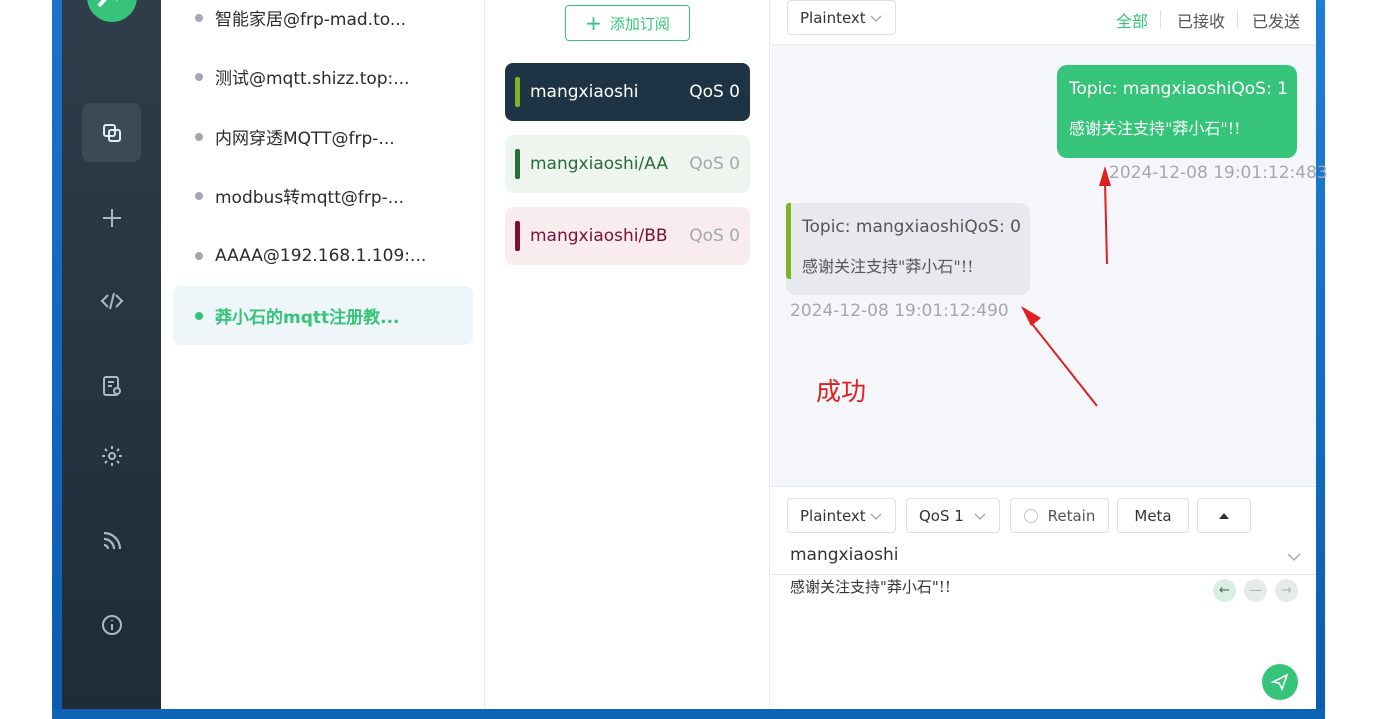 The height and width of the screenshot is (719, 1392). I want to click on desktop-wallpaper-right, so click(1320, 359).